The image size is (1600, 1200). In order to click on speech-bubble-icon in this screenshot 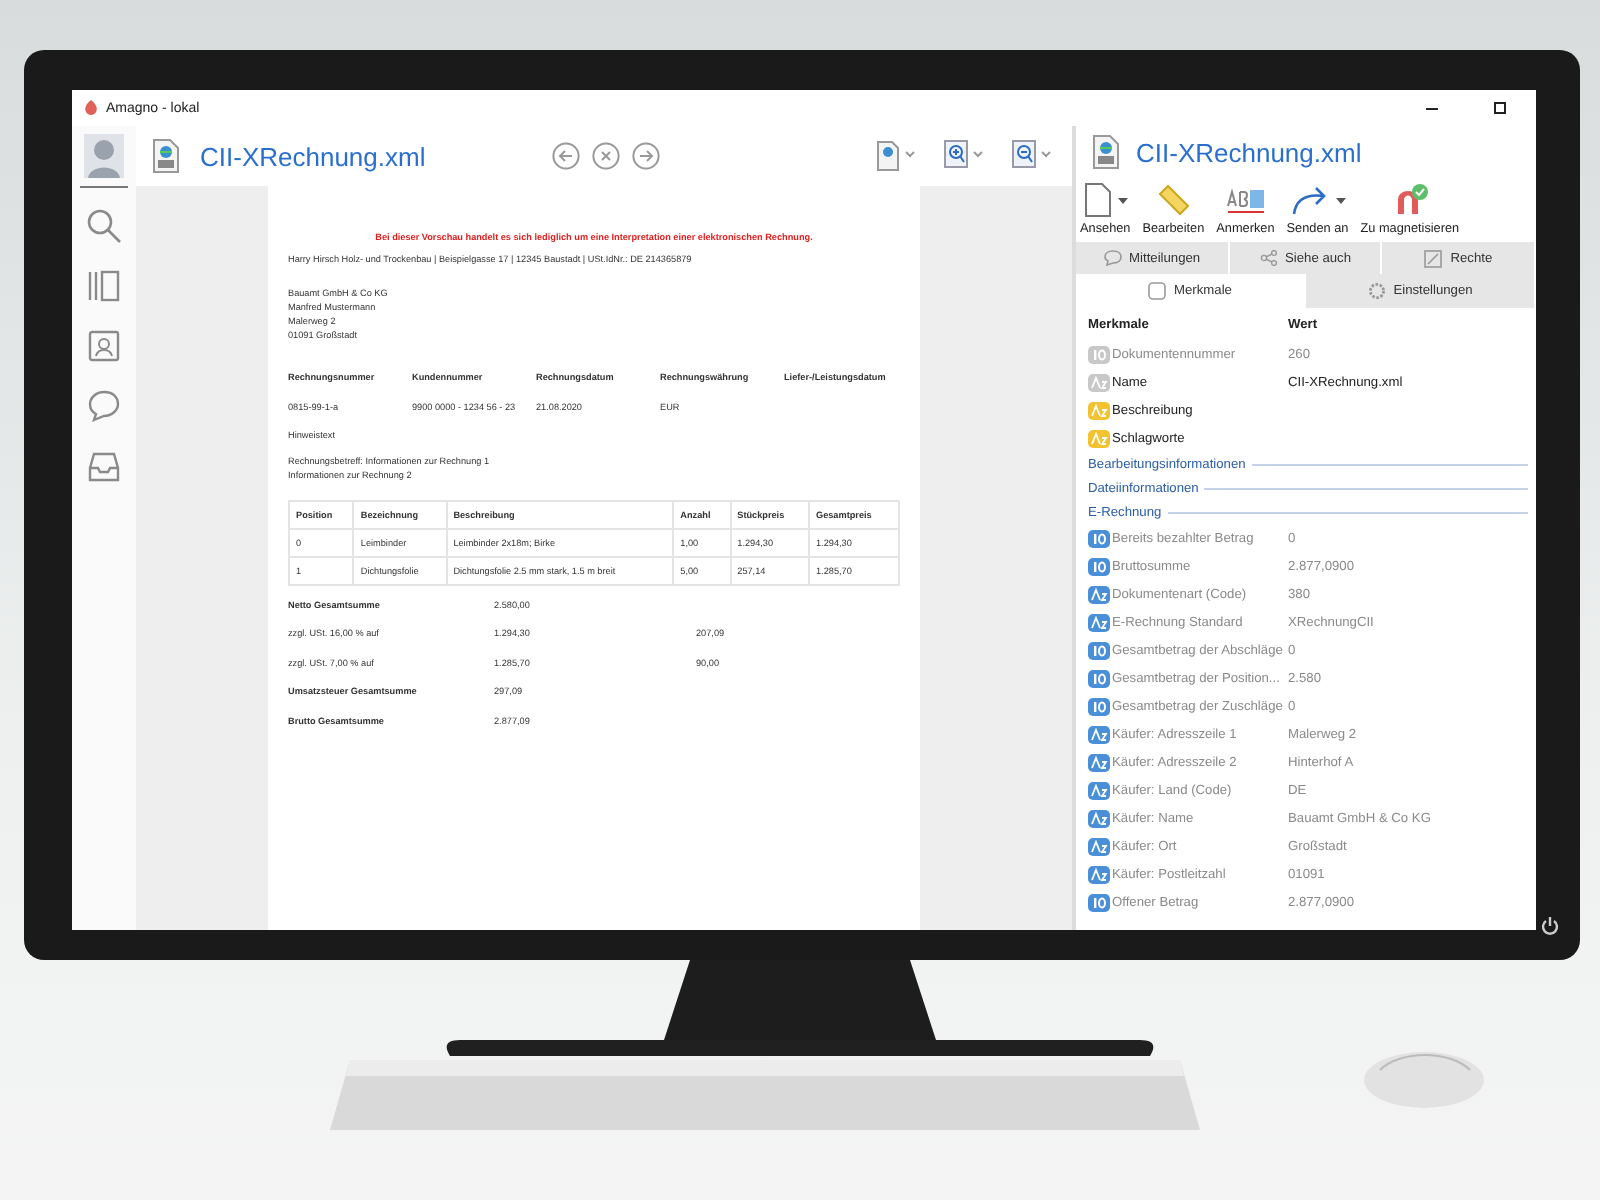, I will do `click(1112, 258)`.